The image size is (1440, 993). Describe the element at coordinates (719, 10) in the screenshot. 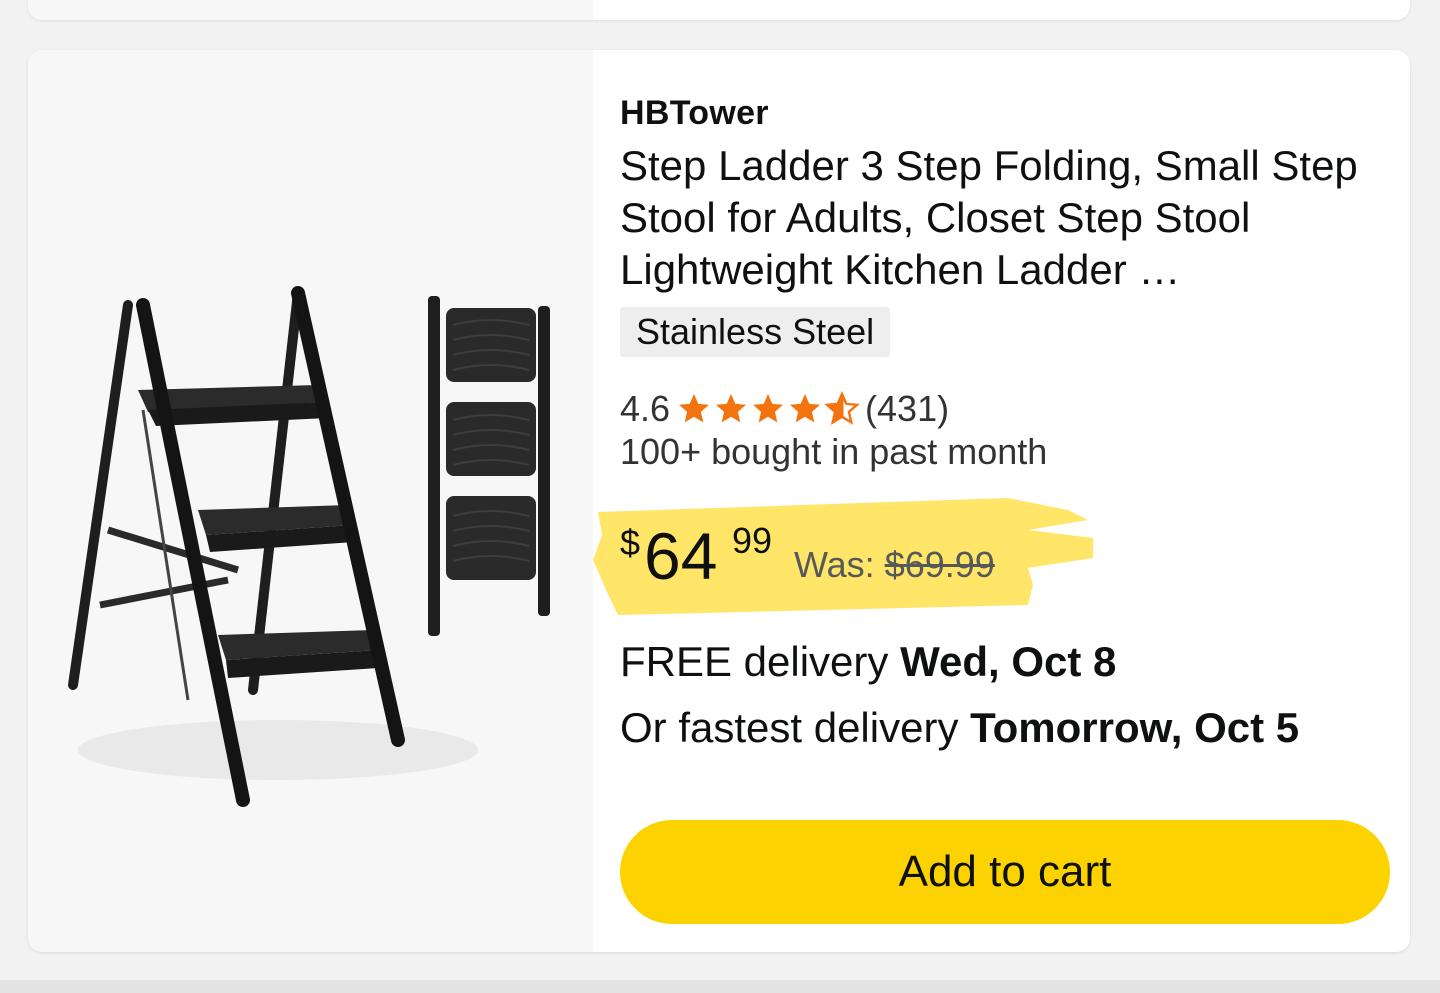

I see `previous-product-card` at that location.